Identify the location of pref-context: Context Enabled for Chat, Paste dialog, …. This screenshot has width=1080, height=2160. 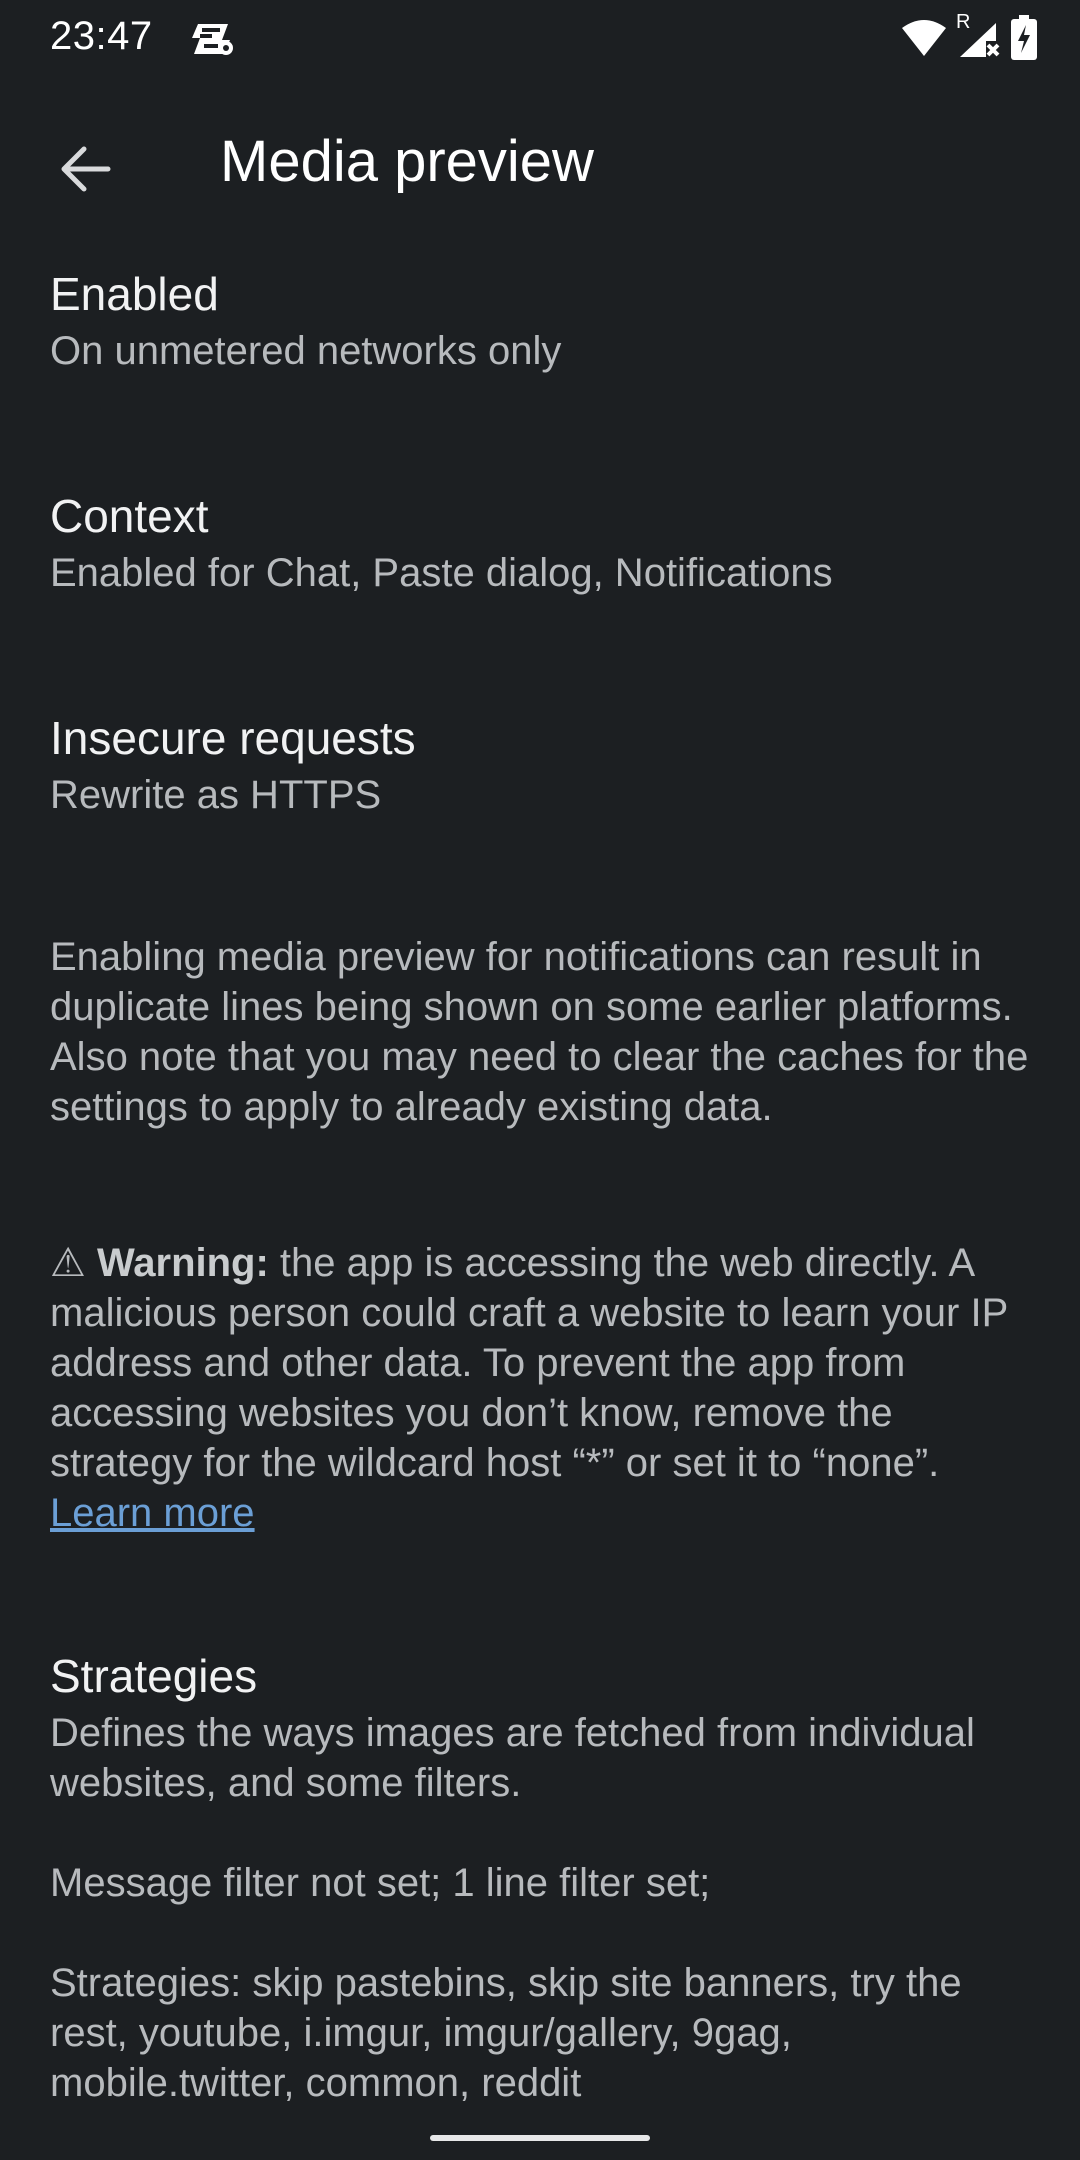
(545, 543).